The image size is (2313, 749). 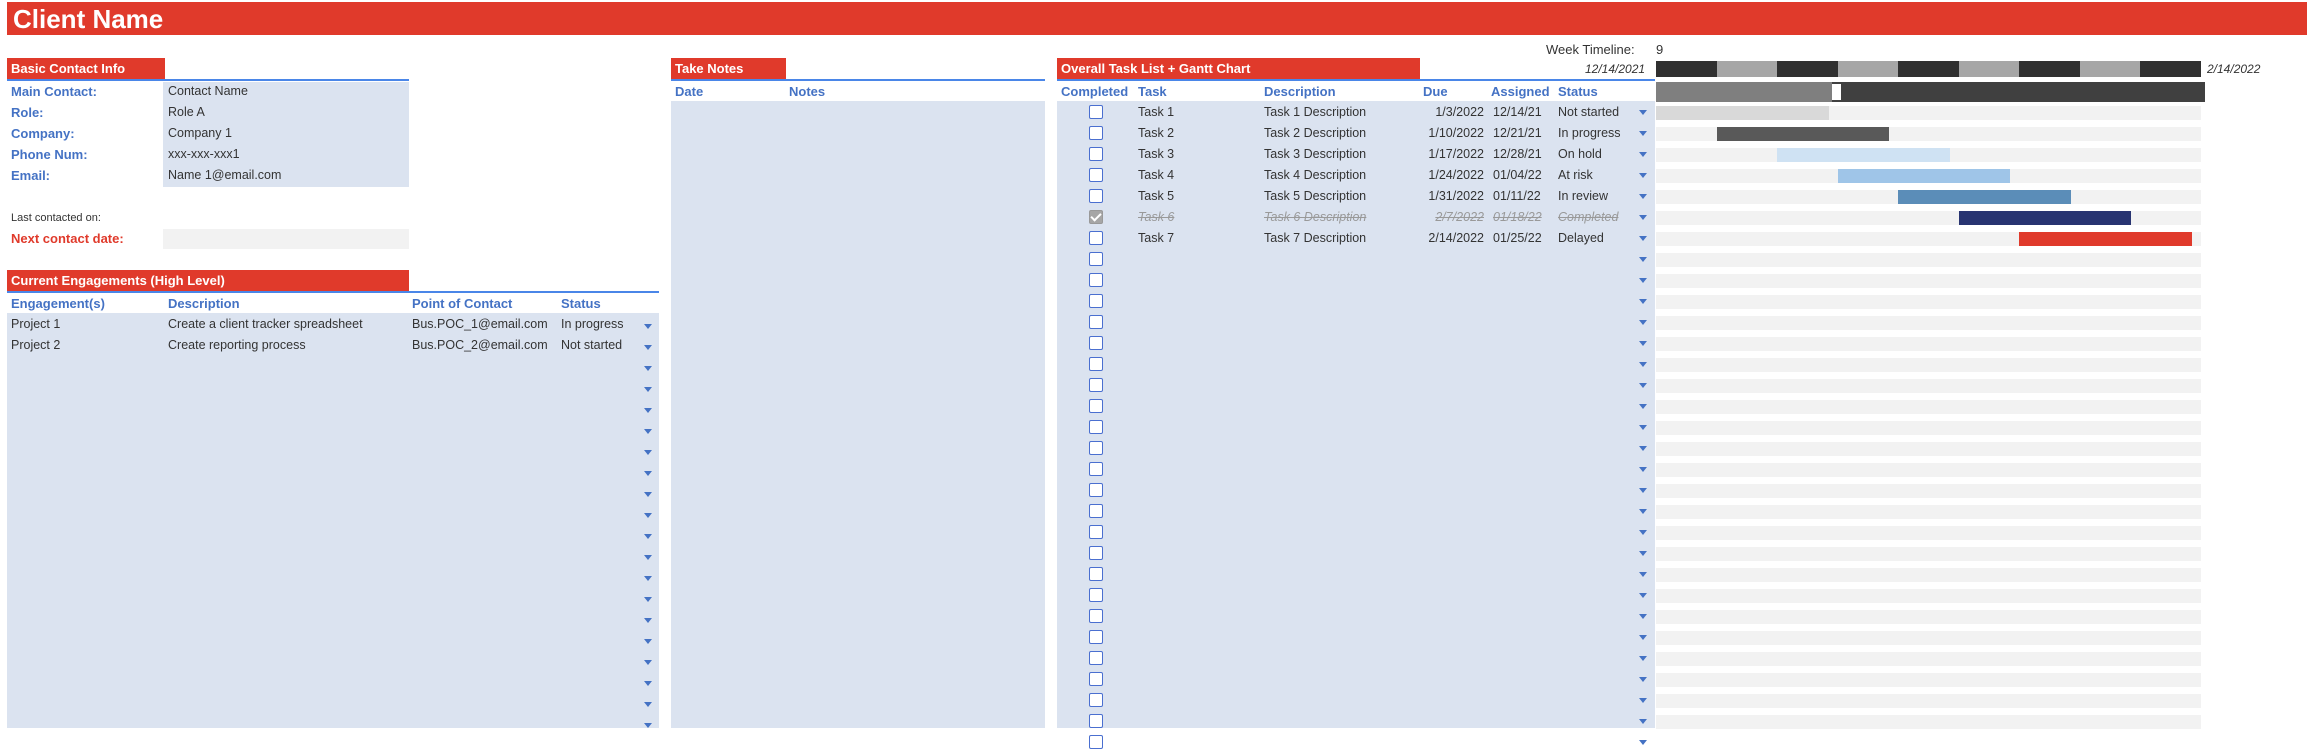 What do you see at coordinates (1451, 154) in the screenshot?
I see `task-due: 1/17/2022` at bounding box center [1451, 154].